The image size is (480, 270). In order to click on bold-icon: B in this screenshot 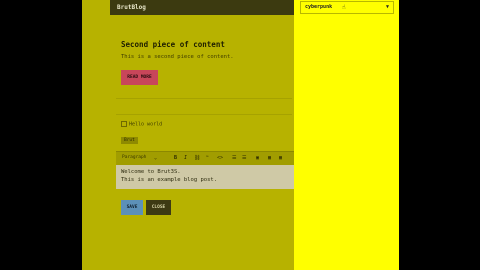, I will do `click(175, 158)`.